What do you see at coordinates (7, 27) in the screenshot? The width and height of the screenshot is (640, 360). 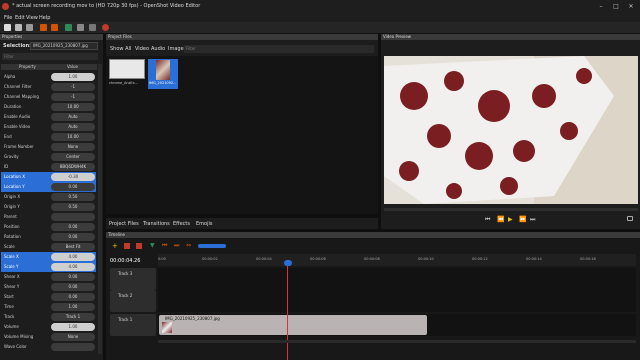 I see `new-project-icon` at bounding box center [7, 27].